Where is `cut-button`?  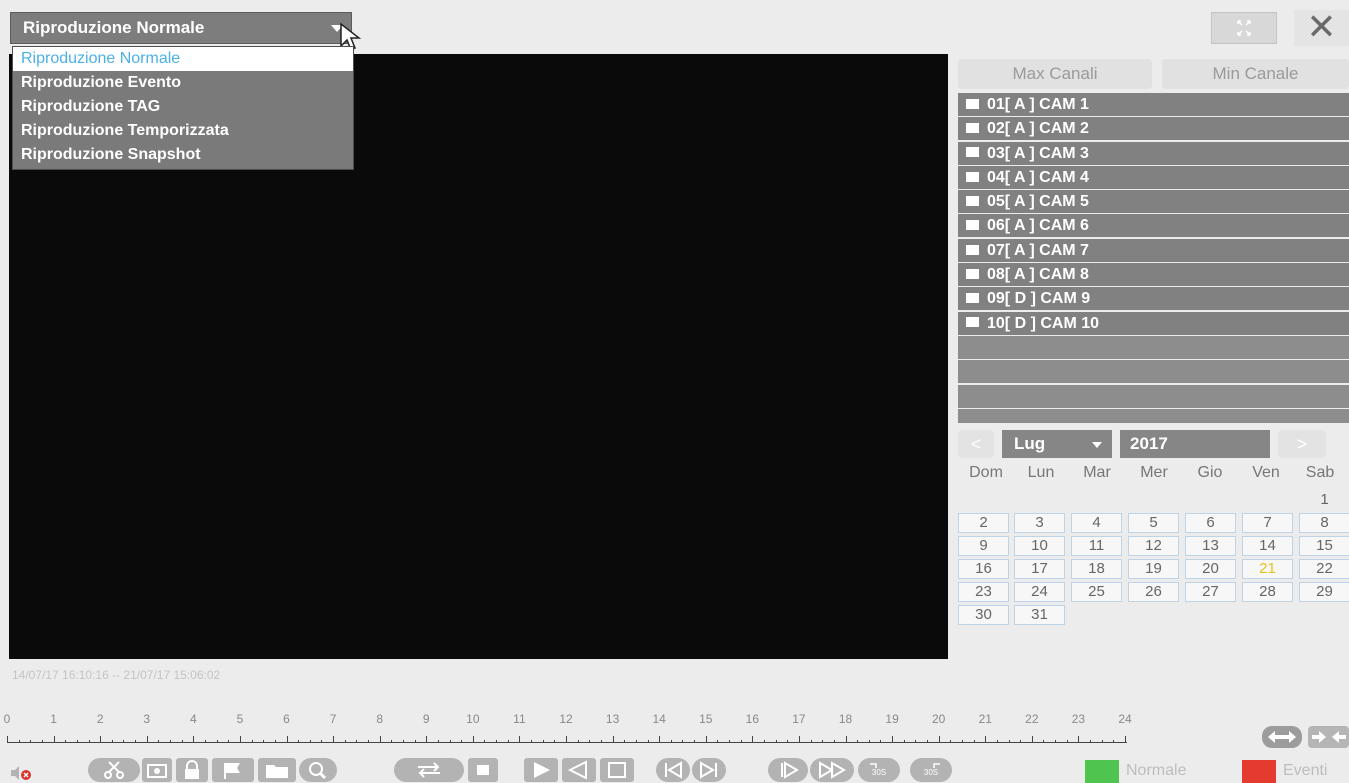 cut-button is located at coordinates (114, 770).